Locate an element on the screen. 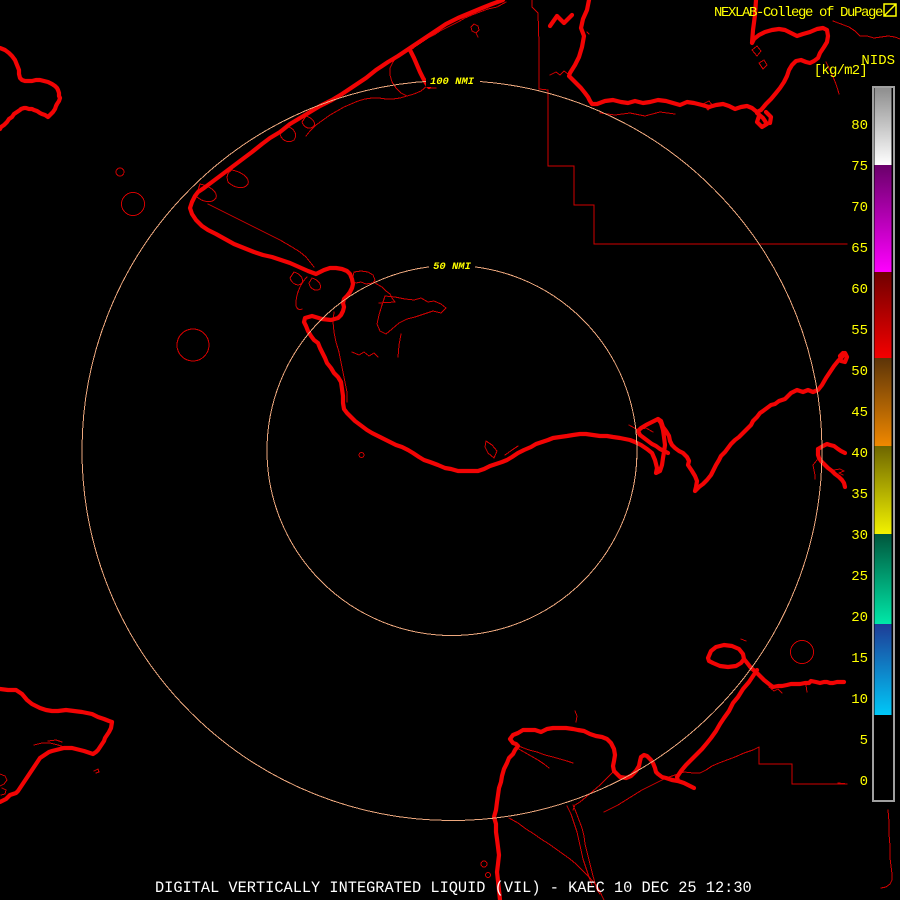 The width and height of the screenshot is (900, 900). svg-text: 55 is located at coordinates (859, 331).